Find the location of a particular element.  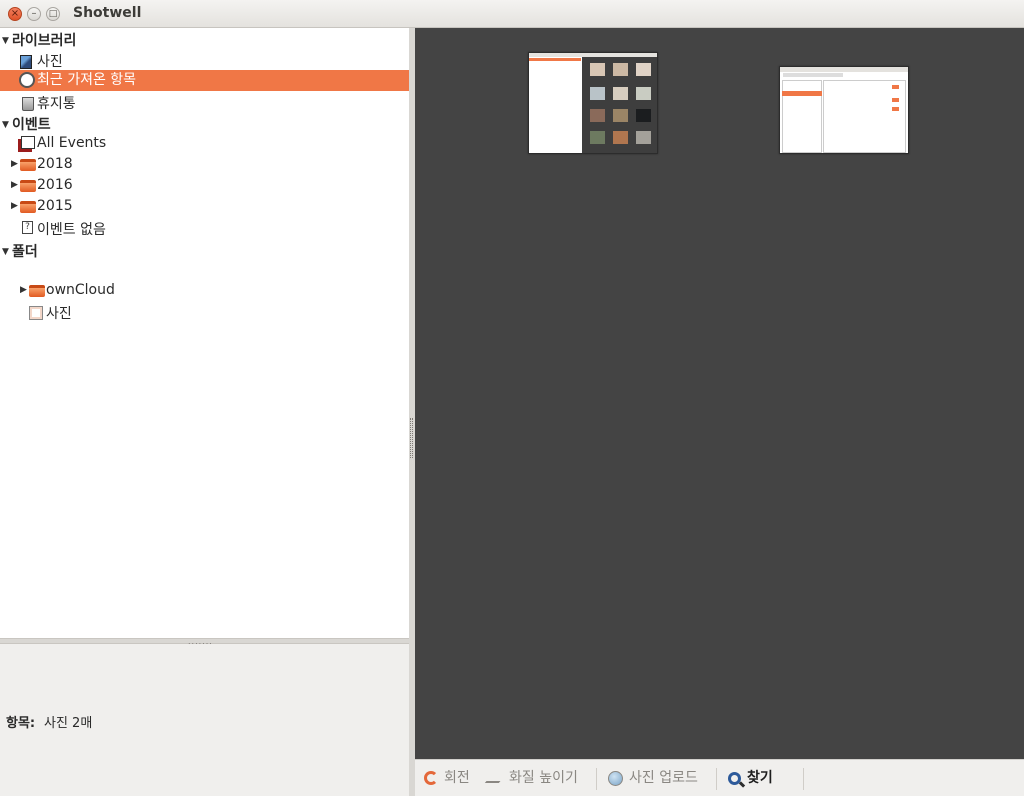

sidebar-header-library: ▼ 라이브러리 is located at coordinates (204, 41).